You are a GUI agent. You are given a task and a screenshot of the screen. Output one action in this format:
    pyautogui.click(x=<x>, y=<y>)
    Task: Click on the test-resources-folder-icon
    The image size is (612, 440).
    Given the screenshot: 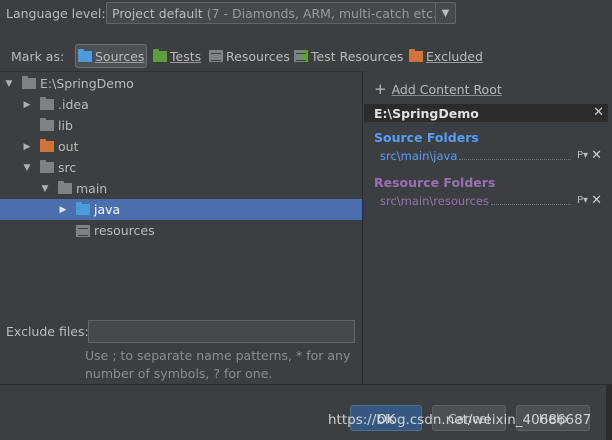 What is the action you would take?
    pyautogui.click(x=301, y=56)
    